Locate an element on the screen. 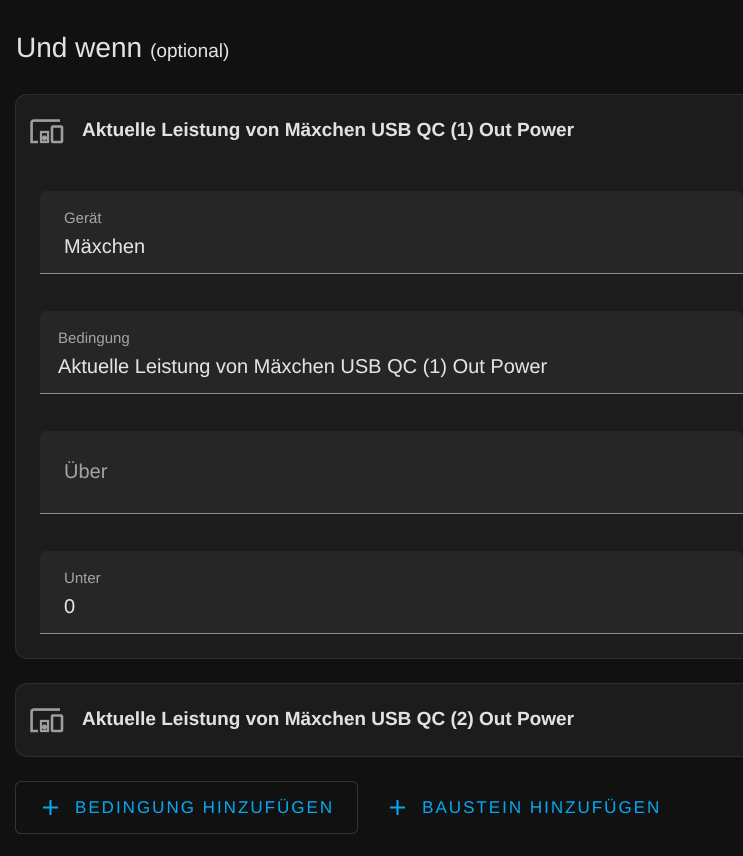  field-value: 0 is located at coordinates (70, 607).